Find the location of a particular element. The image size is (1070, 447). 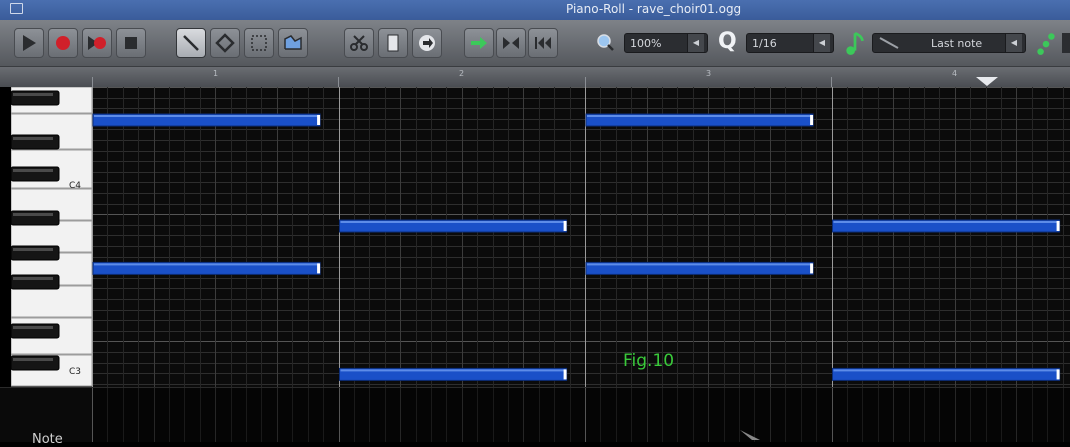

paste-button is located at coordinates (427, 43).